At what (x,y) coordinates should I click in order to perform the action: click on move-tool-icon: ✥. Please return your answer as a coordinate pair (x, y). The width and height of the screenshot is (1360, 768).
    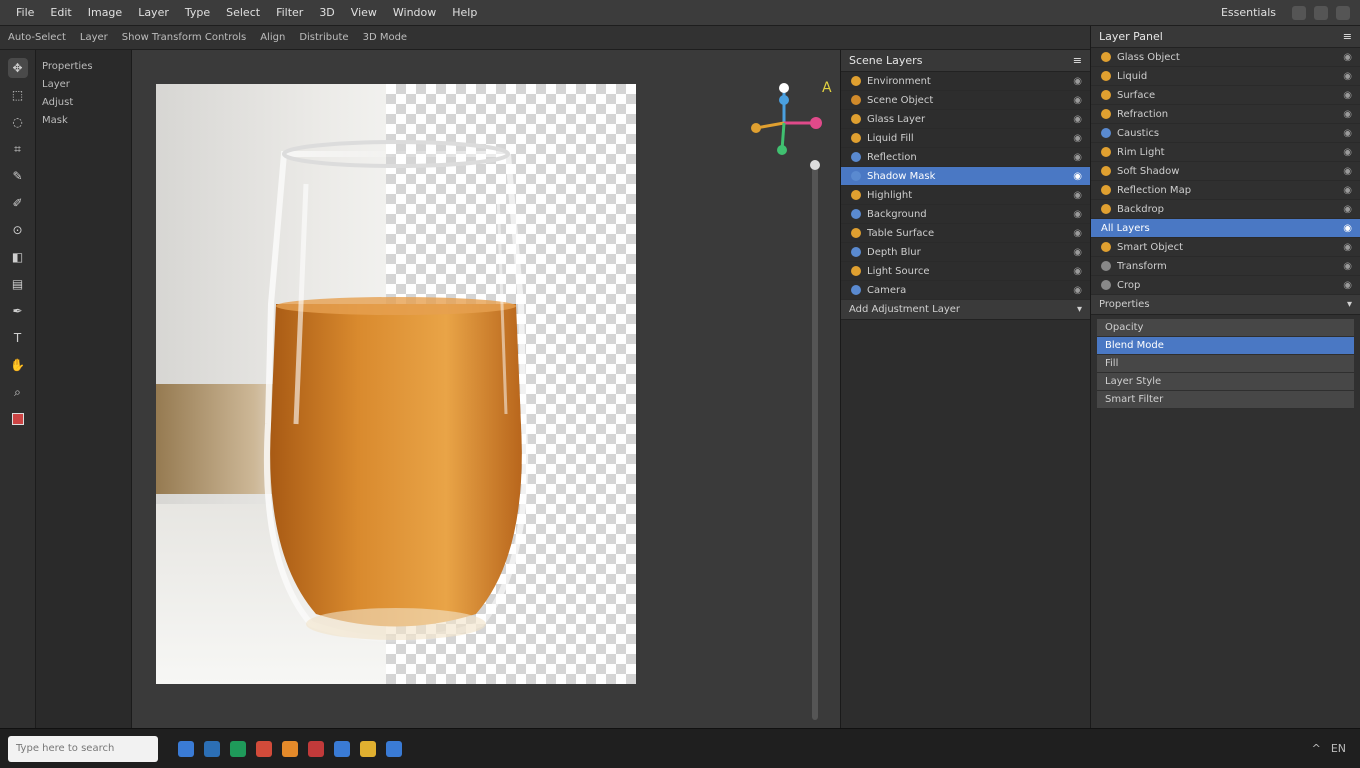
    Looking at the image, I should click on (17, 68).